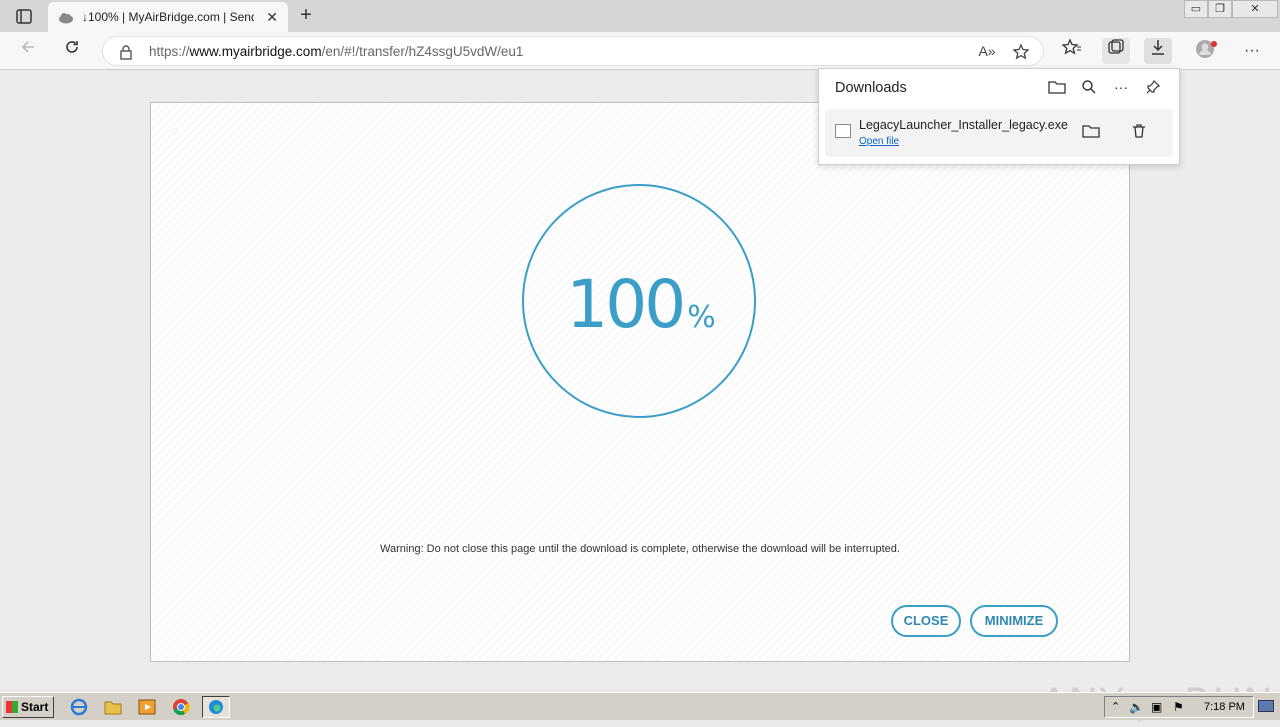 The height and width of the screenshot is (727, 1280). What do you see at coordinates (272, 17) in the screenshot?
I see `tab-close-icon: ✕` at bounding box center [272, 17].